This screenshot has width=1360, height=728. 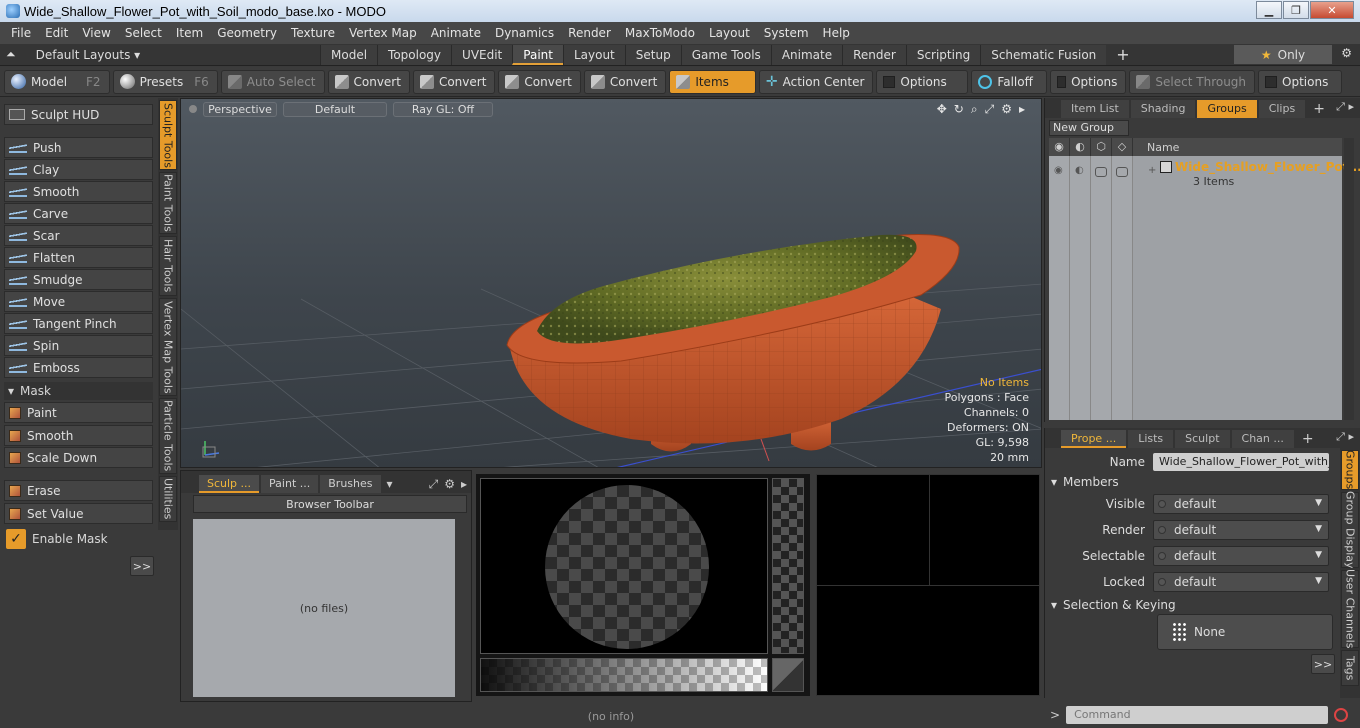 What do you see at coordinates (1043, 54) in the screenshot?
I see `tab-schematic-fusion: Schematic Fusion` at bounding box center [1043, 54].